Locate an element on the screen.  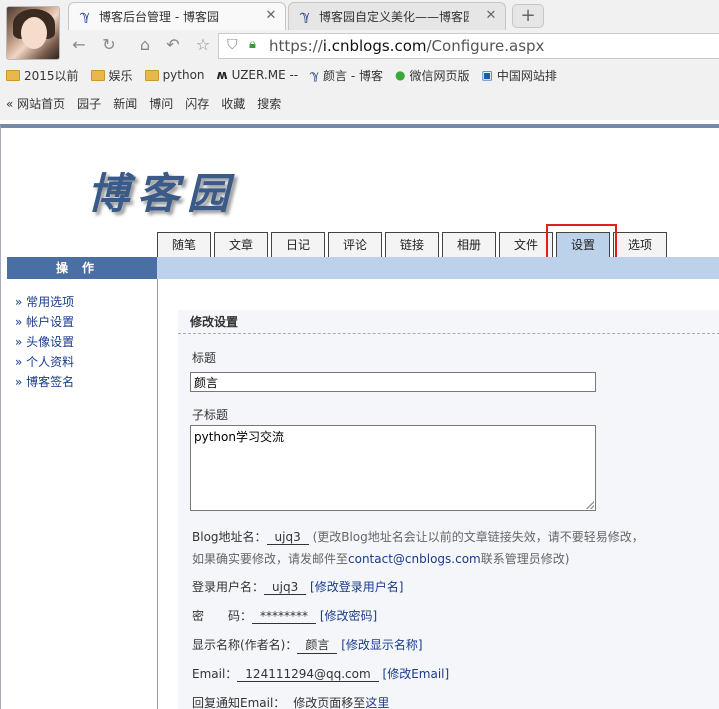
reply-email-text: 修改页面移至 is located at coordinates (329, 702).